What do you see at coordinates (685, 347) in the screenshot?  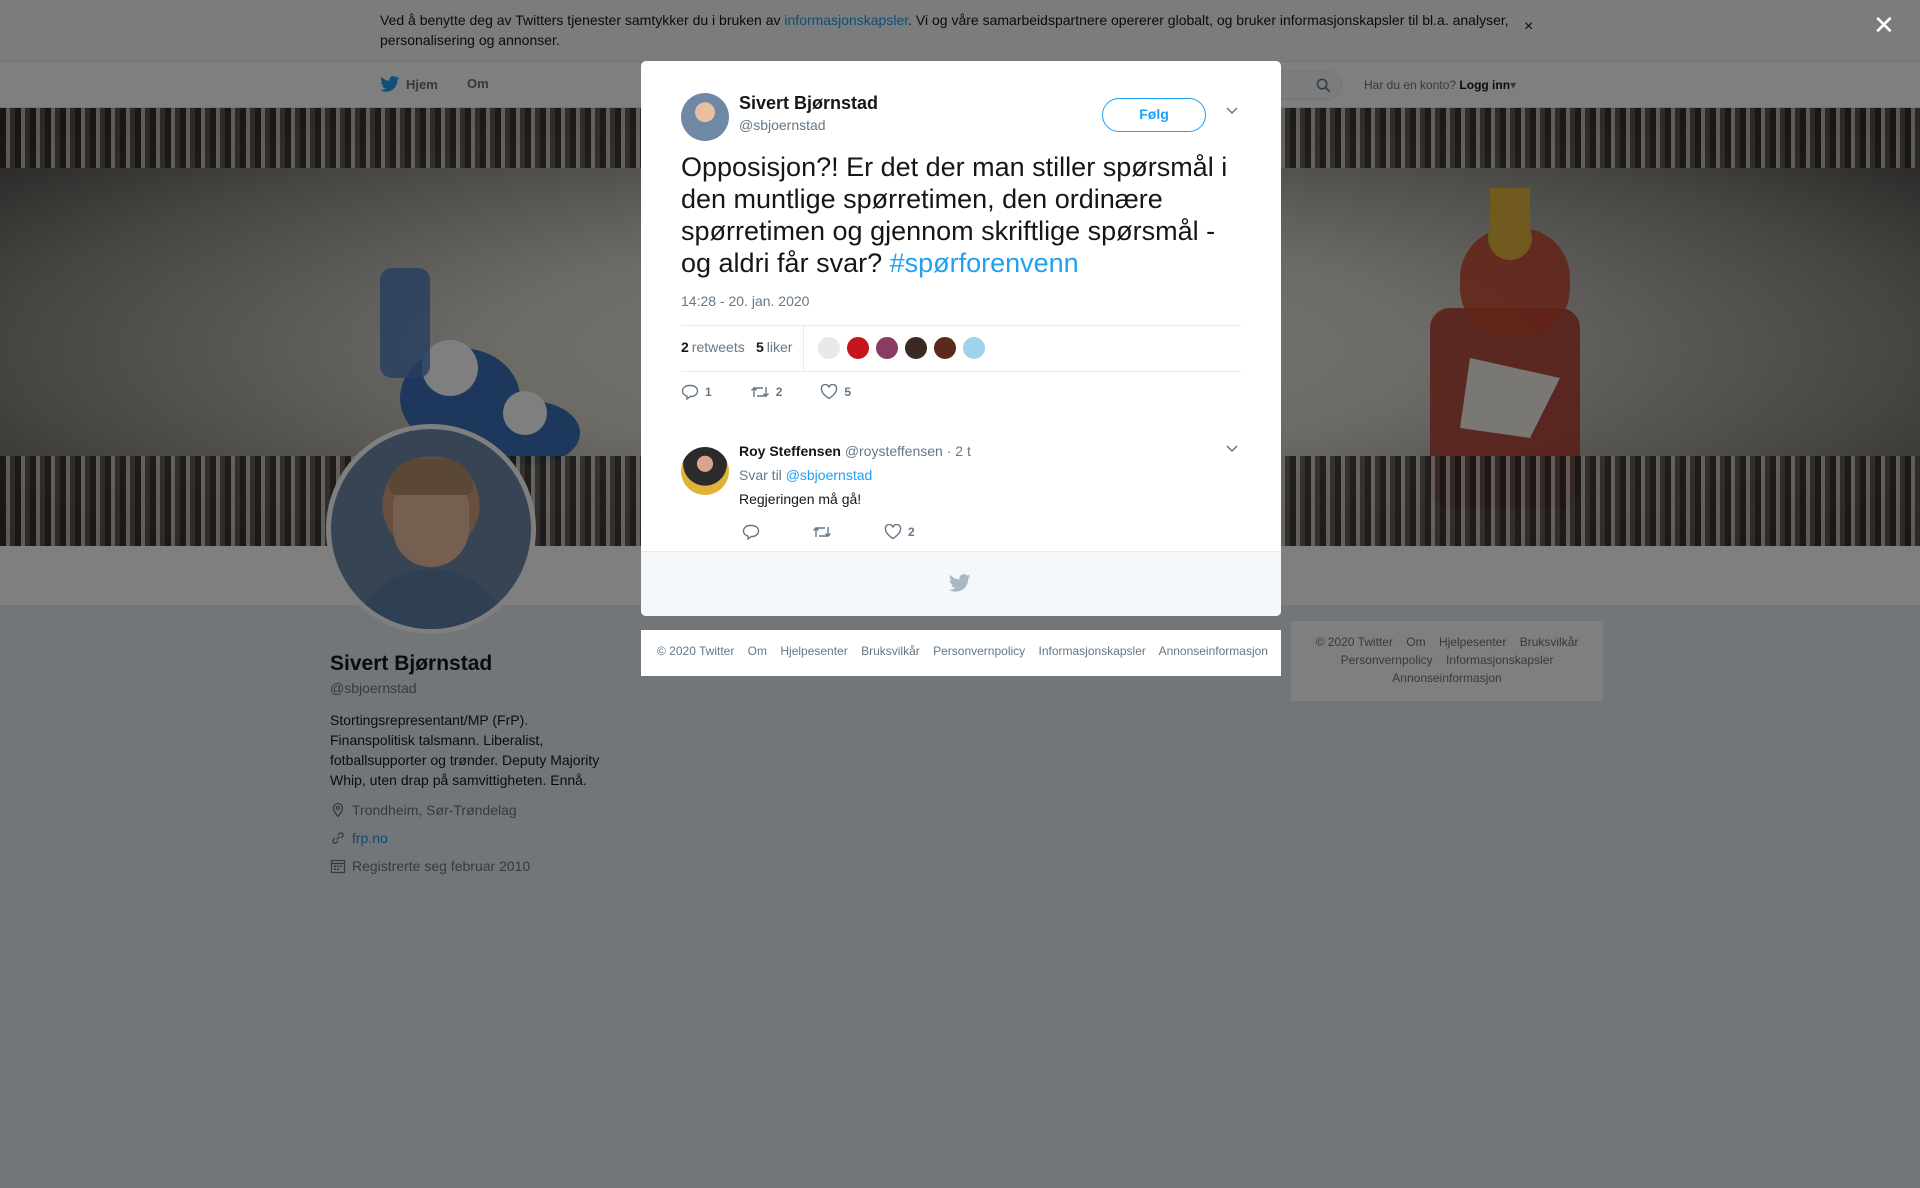 I see `retweets-count: 2` at bounding box center [685, 347].